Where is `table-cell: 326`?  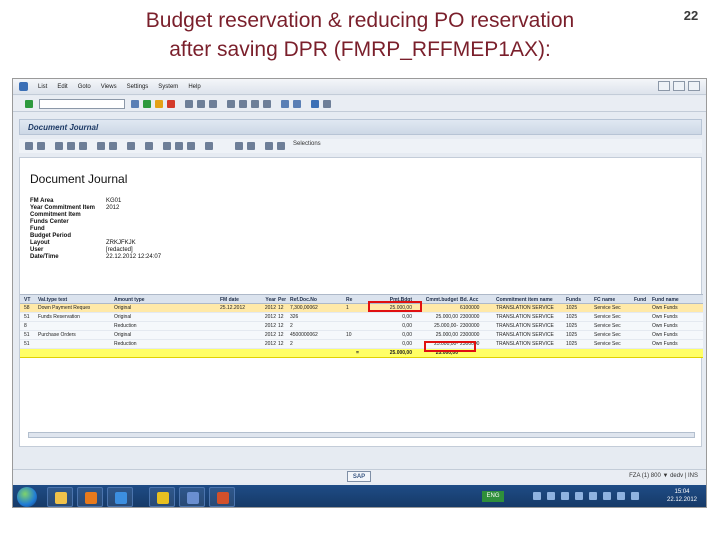
table-cell: 326 is located at coordinates (294, 317).